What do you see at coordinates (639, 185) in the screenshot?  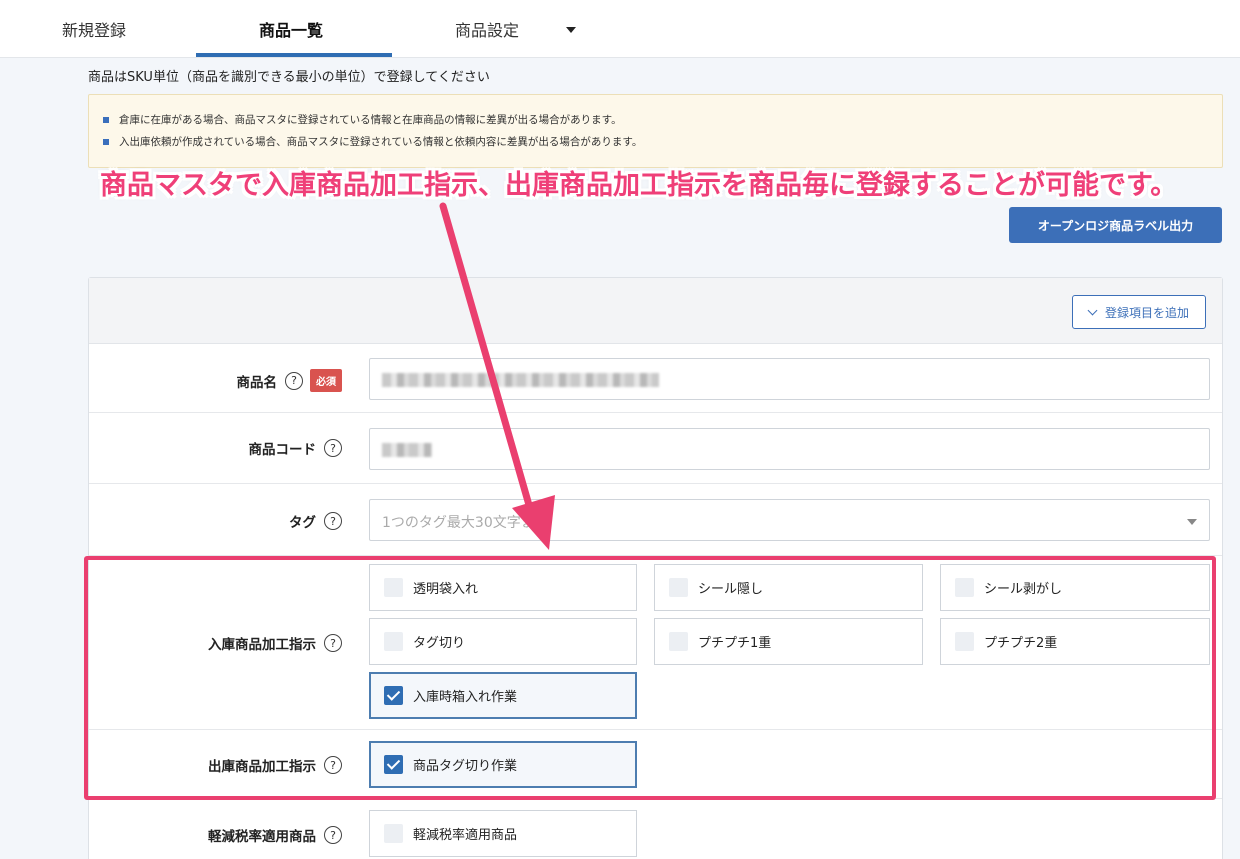 I see `annotation-text: 商品マスタで入庫商品加工指示、出庫商品加工指示を商品毎に登録することが可能です。` at bounding box center [639, 185].